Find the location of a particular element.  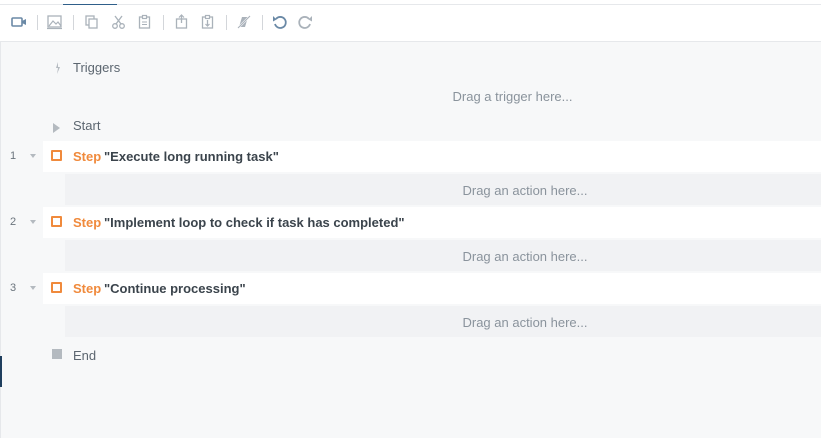

image-icon is located at coordinates (55, 22).